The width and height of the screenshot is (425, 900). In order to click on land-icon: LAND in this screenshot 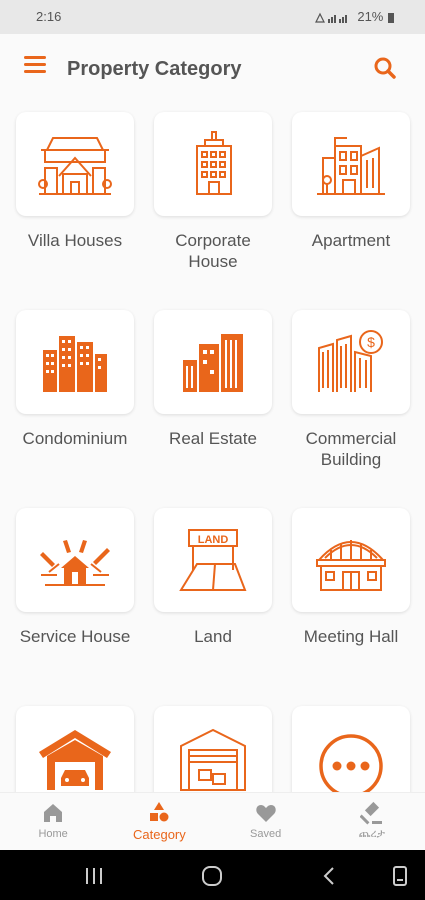, I will do `click(213, 560)`.